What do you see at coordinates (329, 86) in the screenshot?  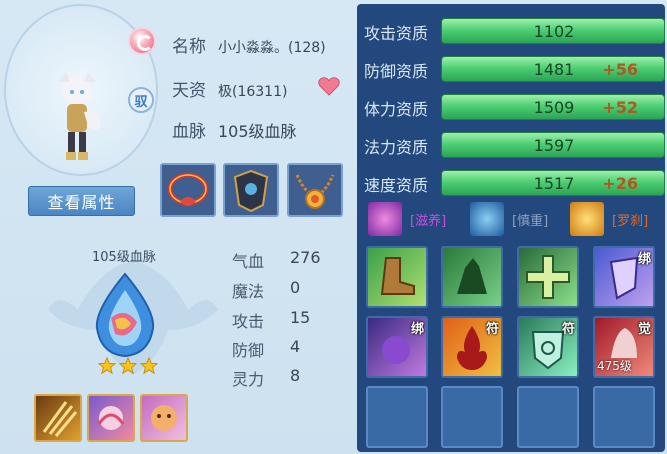 I see `heart-icon` at bounding box center [329, 86].